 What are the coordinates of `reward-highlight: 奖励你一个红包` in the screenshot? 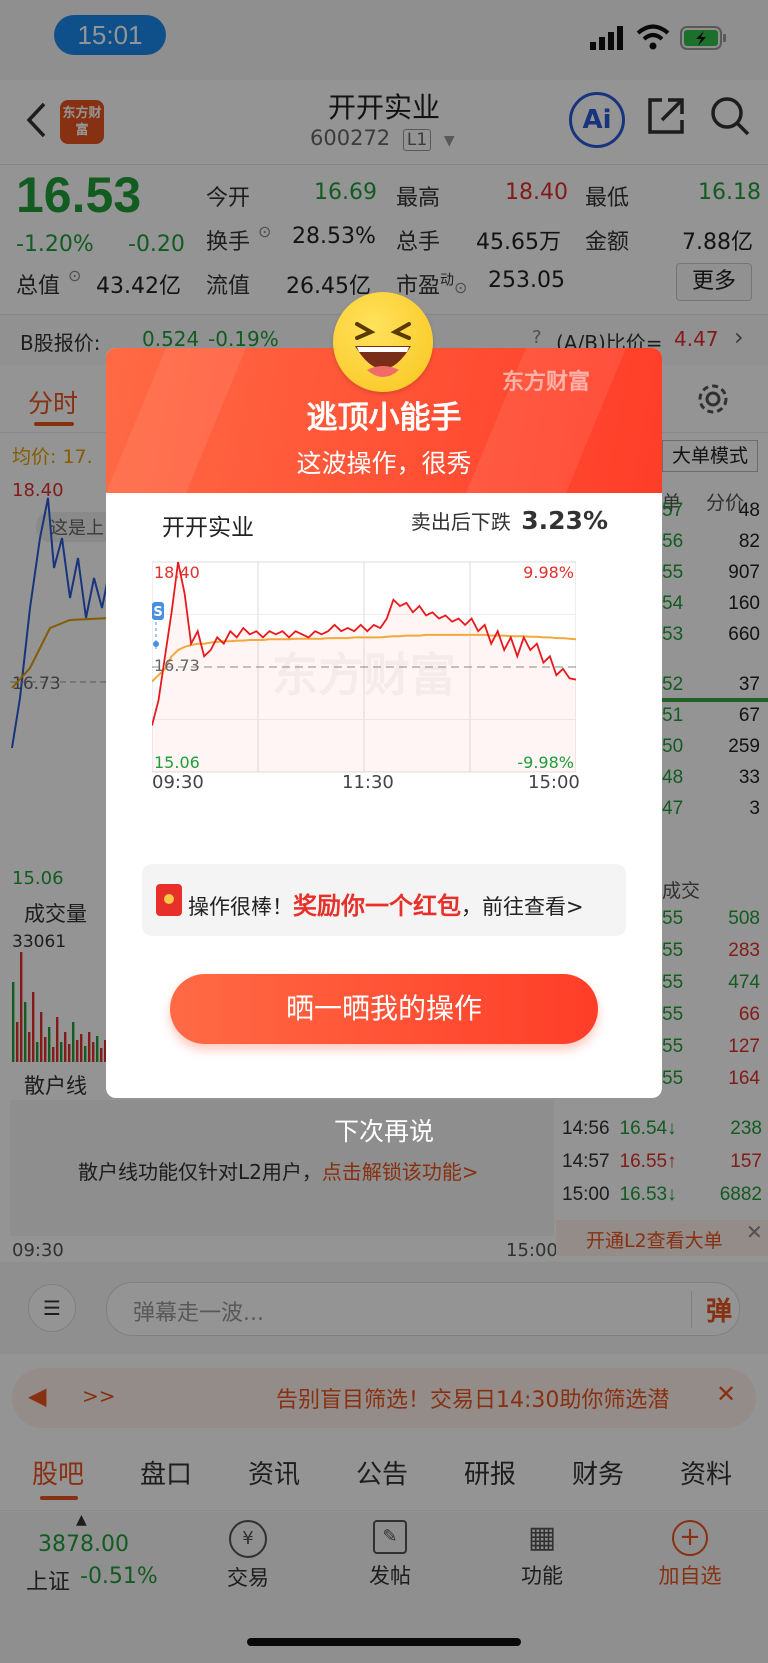 It's located at (377, 906).